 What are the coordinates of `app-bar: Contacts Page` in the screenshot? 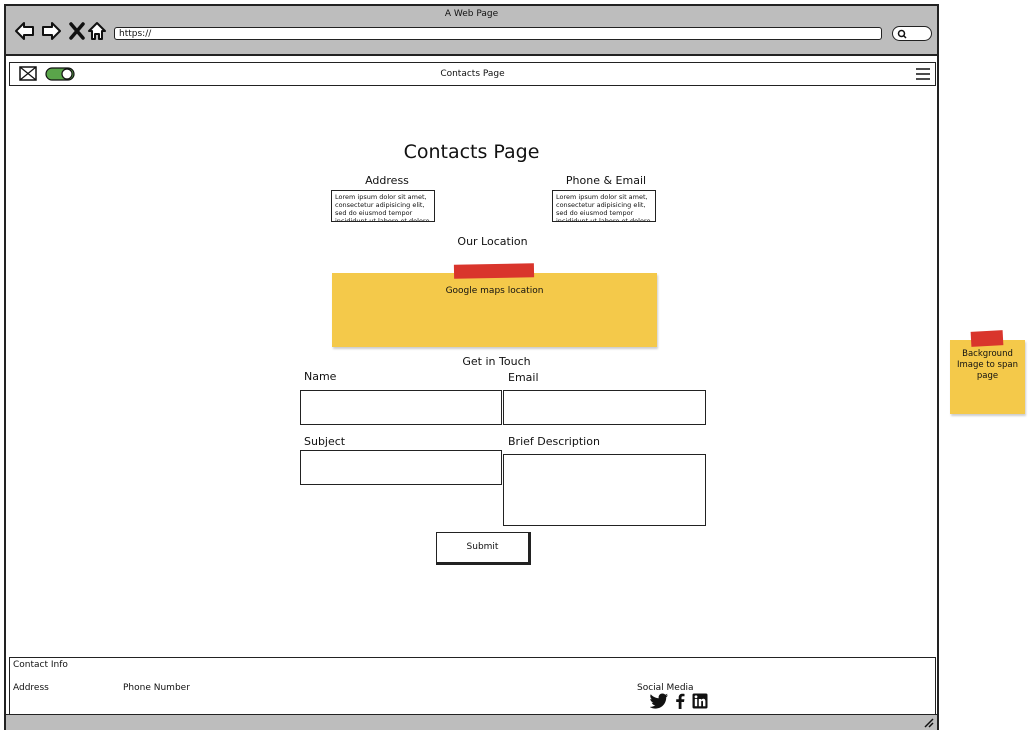 It's located at (472, 74).